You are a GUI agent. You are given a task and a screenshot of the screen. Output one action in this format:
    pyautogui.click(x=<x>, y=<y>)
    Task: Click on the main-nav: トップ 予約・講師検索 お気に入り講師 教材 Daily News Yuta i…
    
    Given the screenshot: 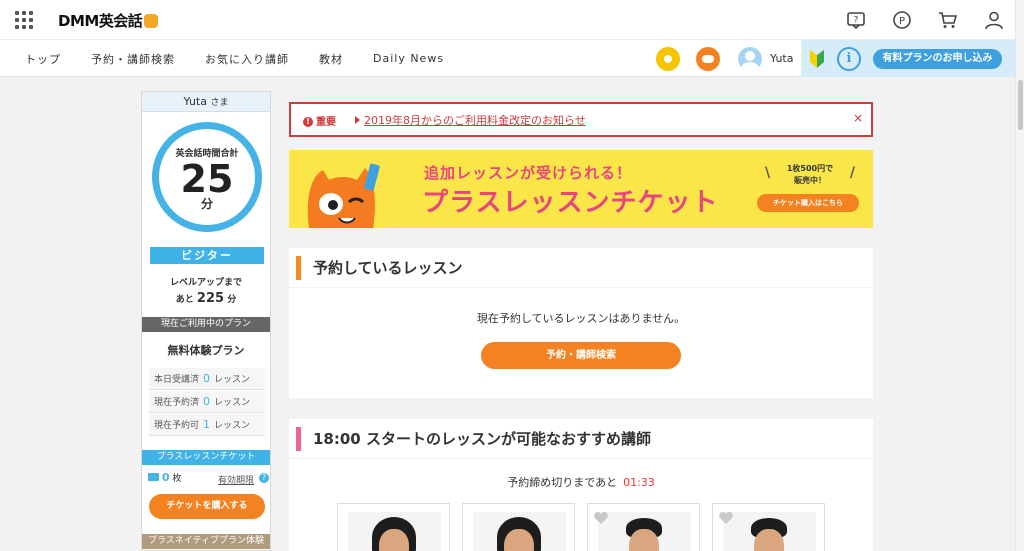 What is the action you would take?
    pyautogui.click(x=512, y=58)
    